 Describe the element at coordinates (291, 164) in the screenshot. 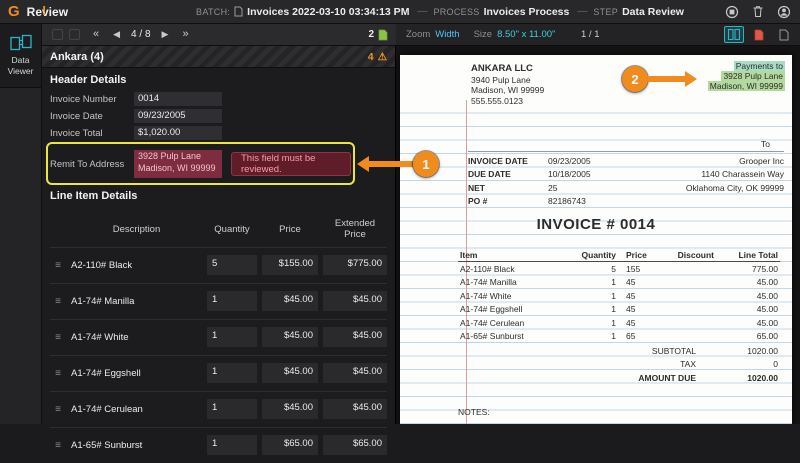

I see `field-review-message: This field must be reviewed.` at that location.